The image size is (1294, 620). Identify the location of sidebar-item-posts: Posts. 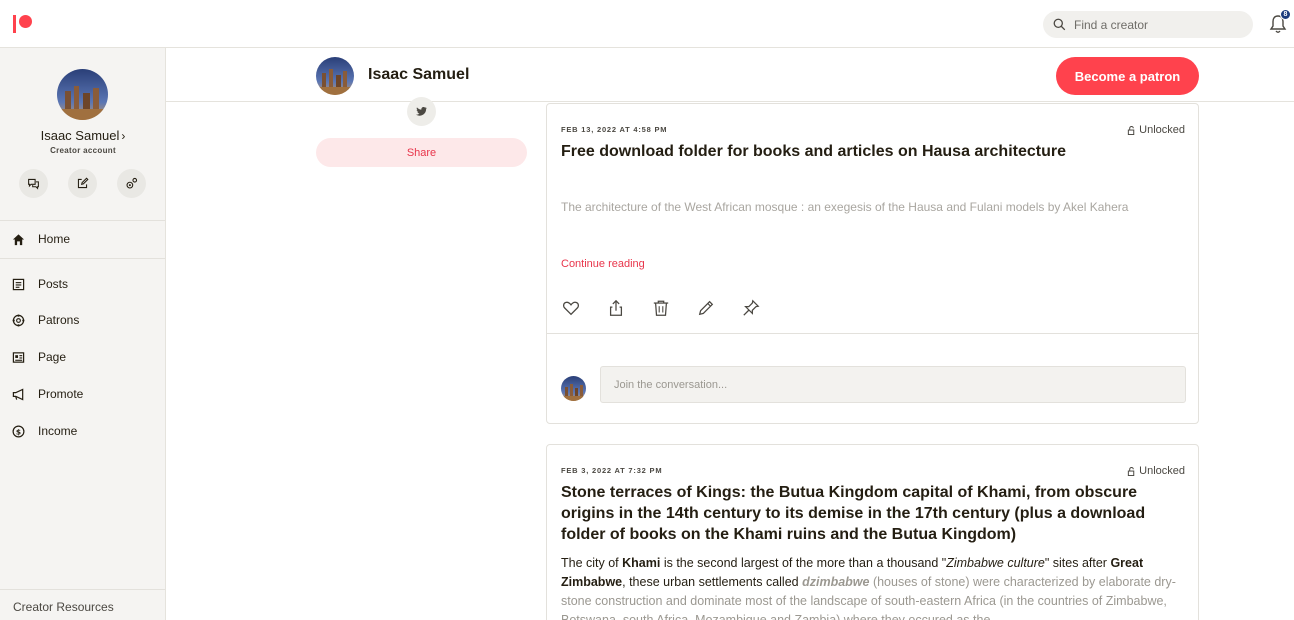
(40, 284).